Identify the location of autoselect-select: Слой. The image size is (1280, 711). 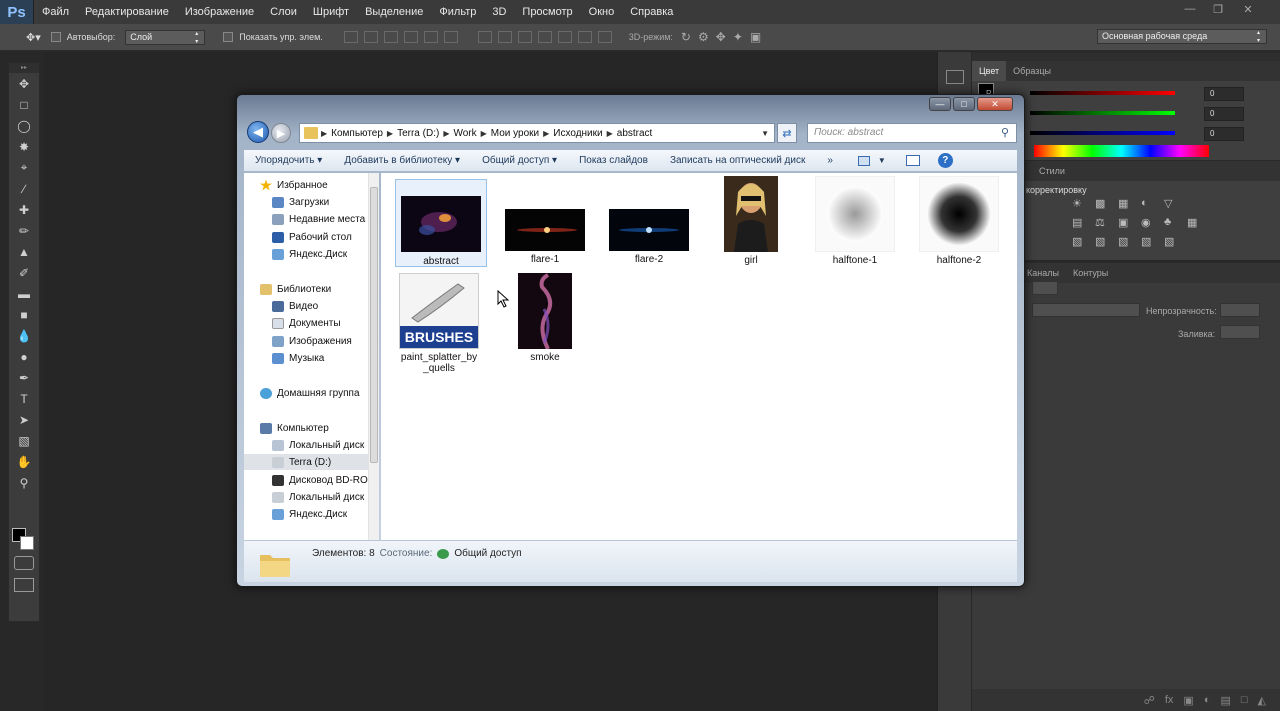
(165, 37).